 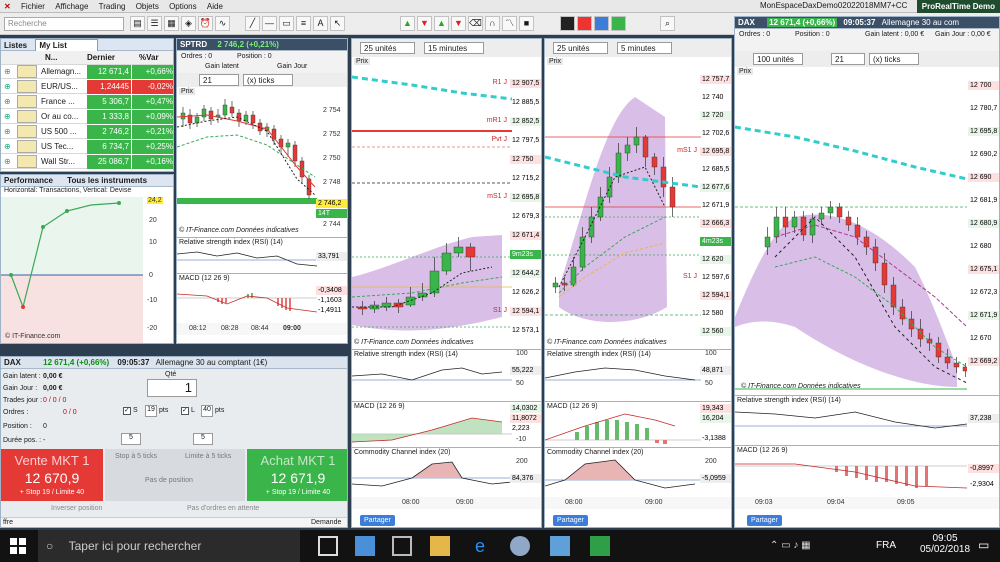 I want to click on screener-icon: ◈, so click(x=188, y=23).